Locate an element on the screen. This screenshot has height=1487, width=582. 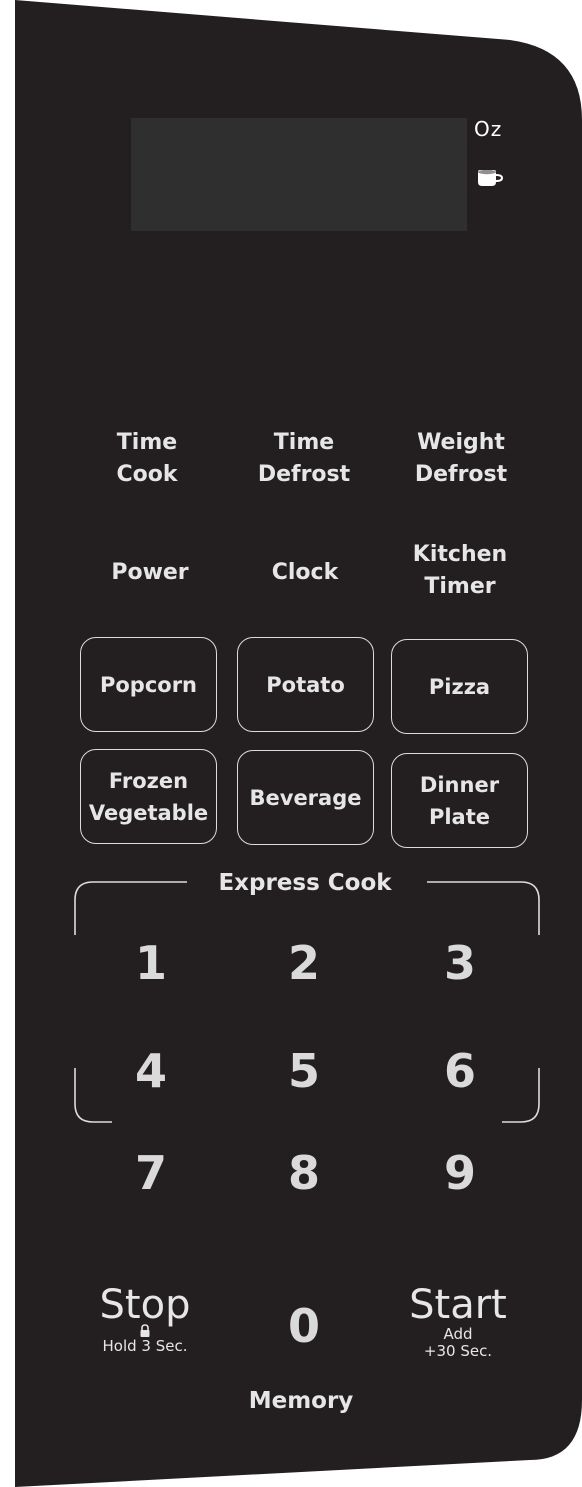
key-4: 4 is located at coordinates (151, 1071).